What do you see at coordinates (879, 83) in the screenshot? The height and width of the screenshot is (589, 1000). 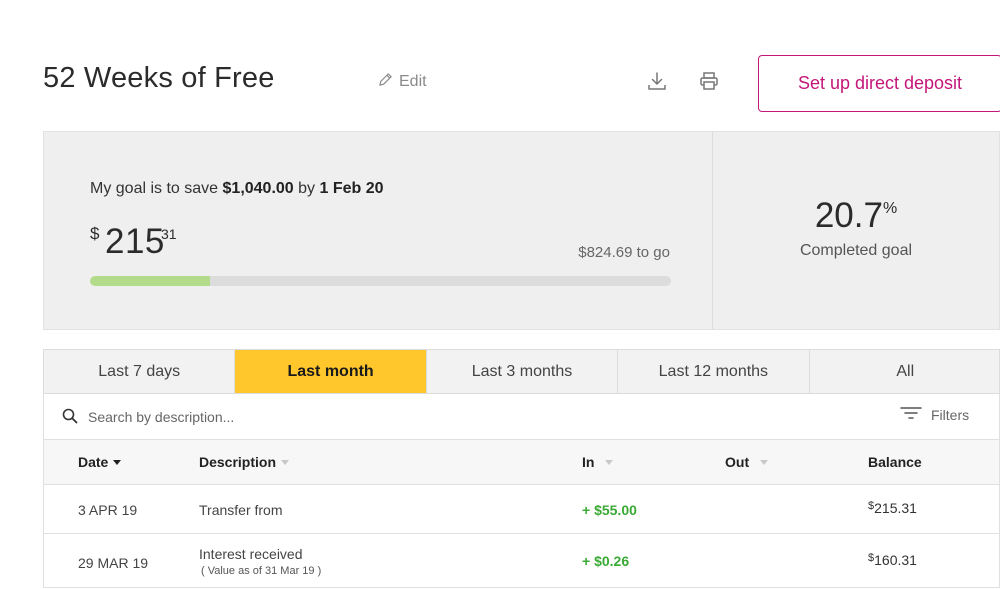 I see `set-up-direct-deposit-button: Set up direct deposit` at bounding box center [879, 83].